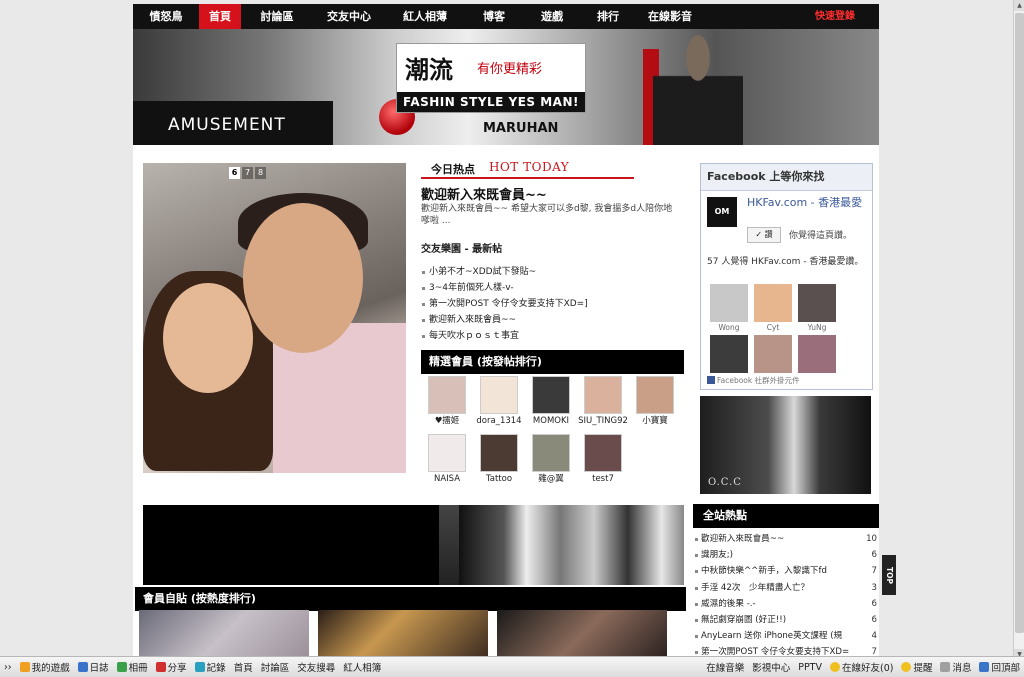 The image size is (1024, 677). I want to click on nav-item-home: 首頁, so click(220, 16).